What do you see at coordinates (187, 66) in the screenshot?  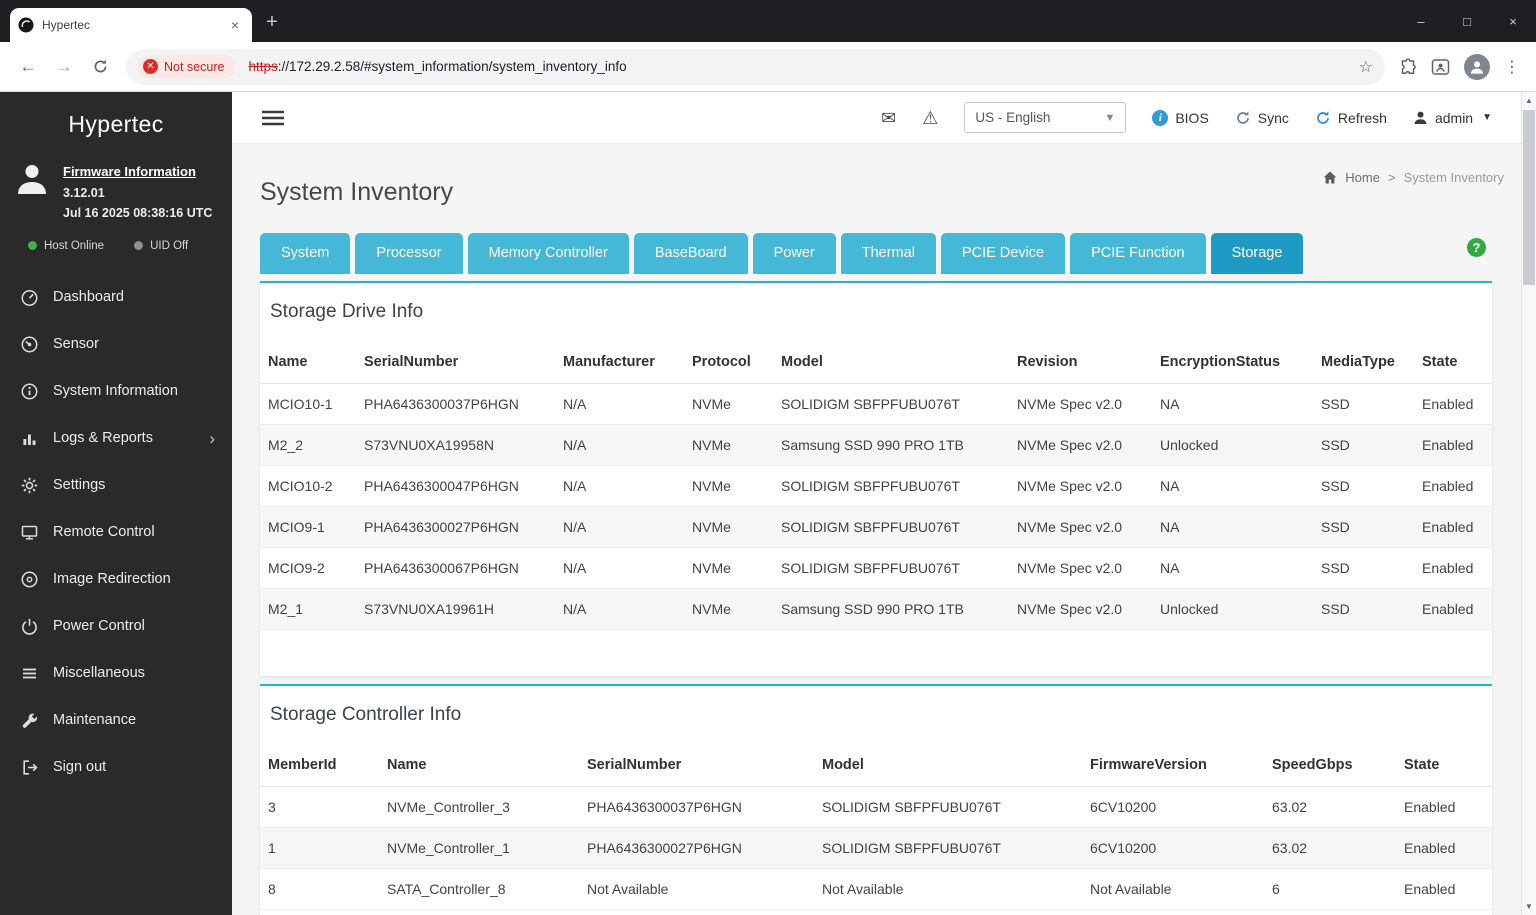 I see `not-secure-badge: ✕ Not secure` at bounding box center [187, 66].